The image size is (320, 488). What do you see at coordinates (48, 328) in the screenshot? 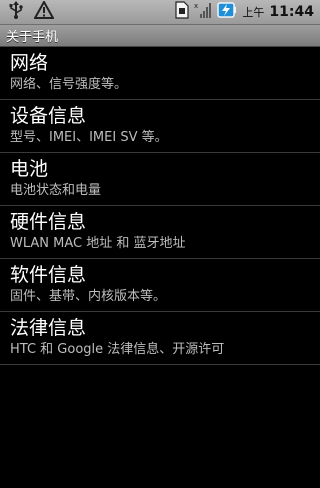
I see `item-title: 法律信息` at bounding box center [48, 328].